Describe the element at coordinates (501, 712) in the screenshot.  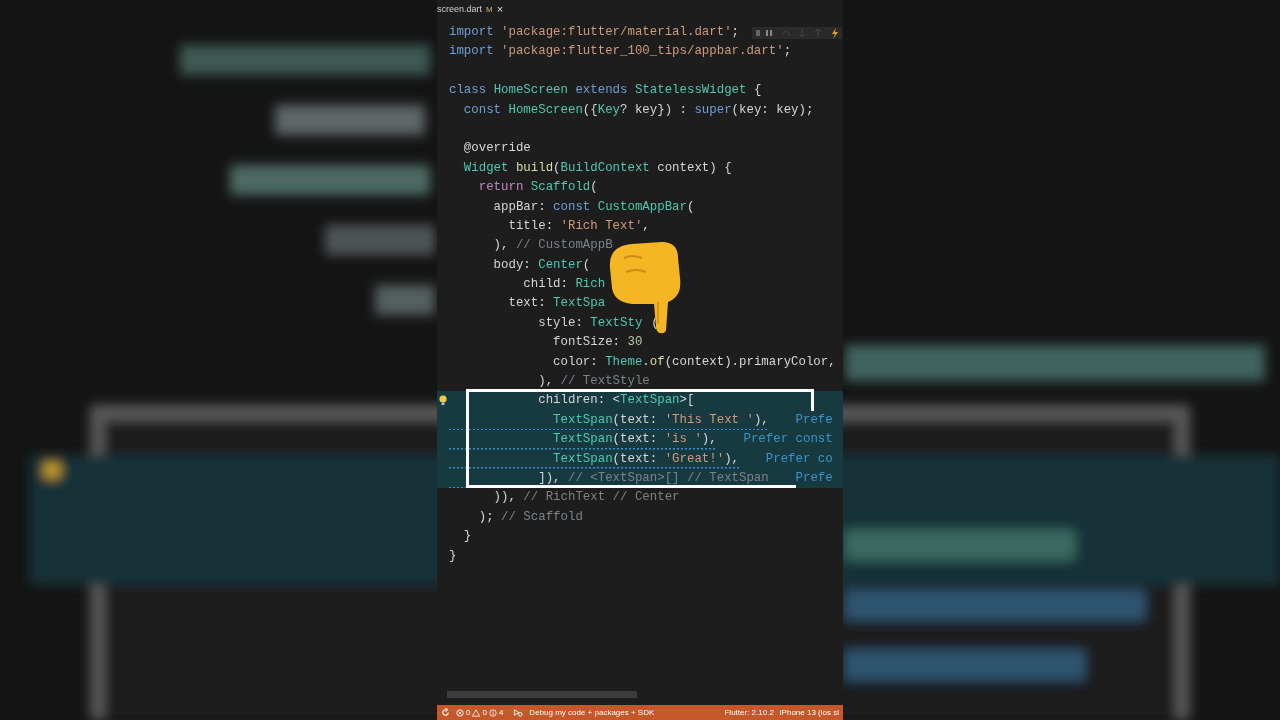
I see `info-count: 4` at that location.